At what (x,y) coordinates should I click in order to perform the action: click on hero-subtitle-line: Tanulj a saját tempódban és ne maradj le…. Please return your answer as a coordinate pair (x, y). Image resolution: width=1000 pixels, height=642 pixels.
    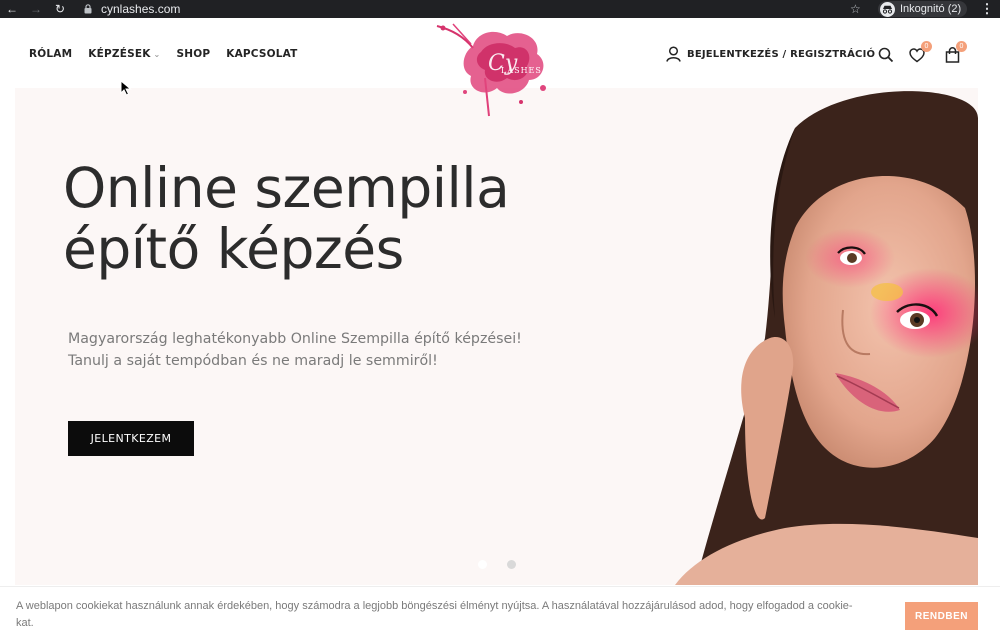
    Looking at the image, I should click on (253, 361).